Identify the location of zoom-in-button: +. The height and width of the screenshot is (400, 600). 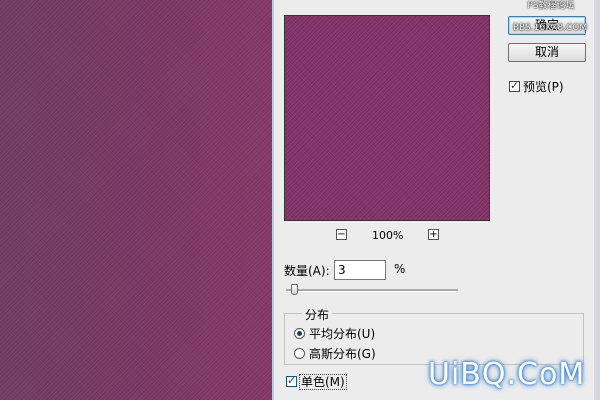
(433, 234).